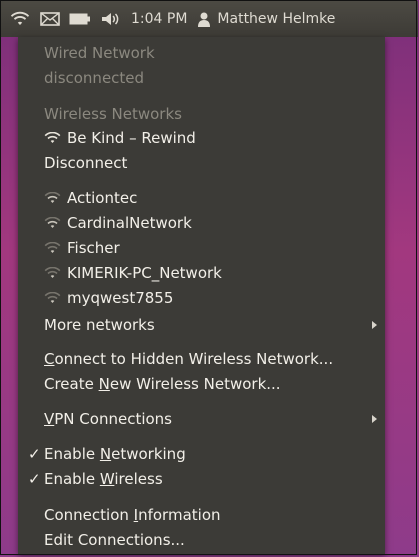  I want to click on clock: 1:04 PM, so click(159, 19).